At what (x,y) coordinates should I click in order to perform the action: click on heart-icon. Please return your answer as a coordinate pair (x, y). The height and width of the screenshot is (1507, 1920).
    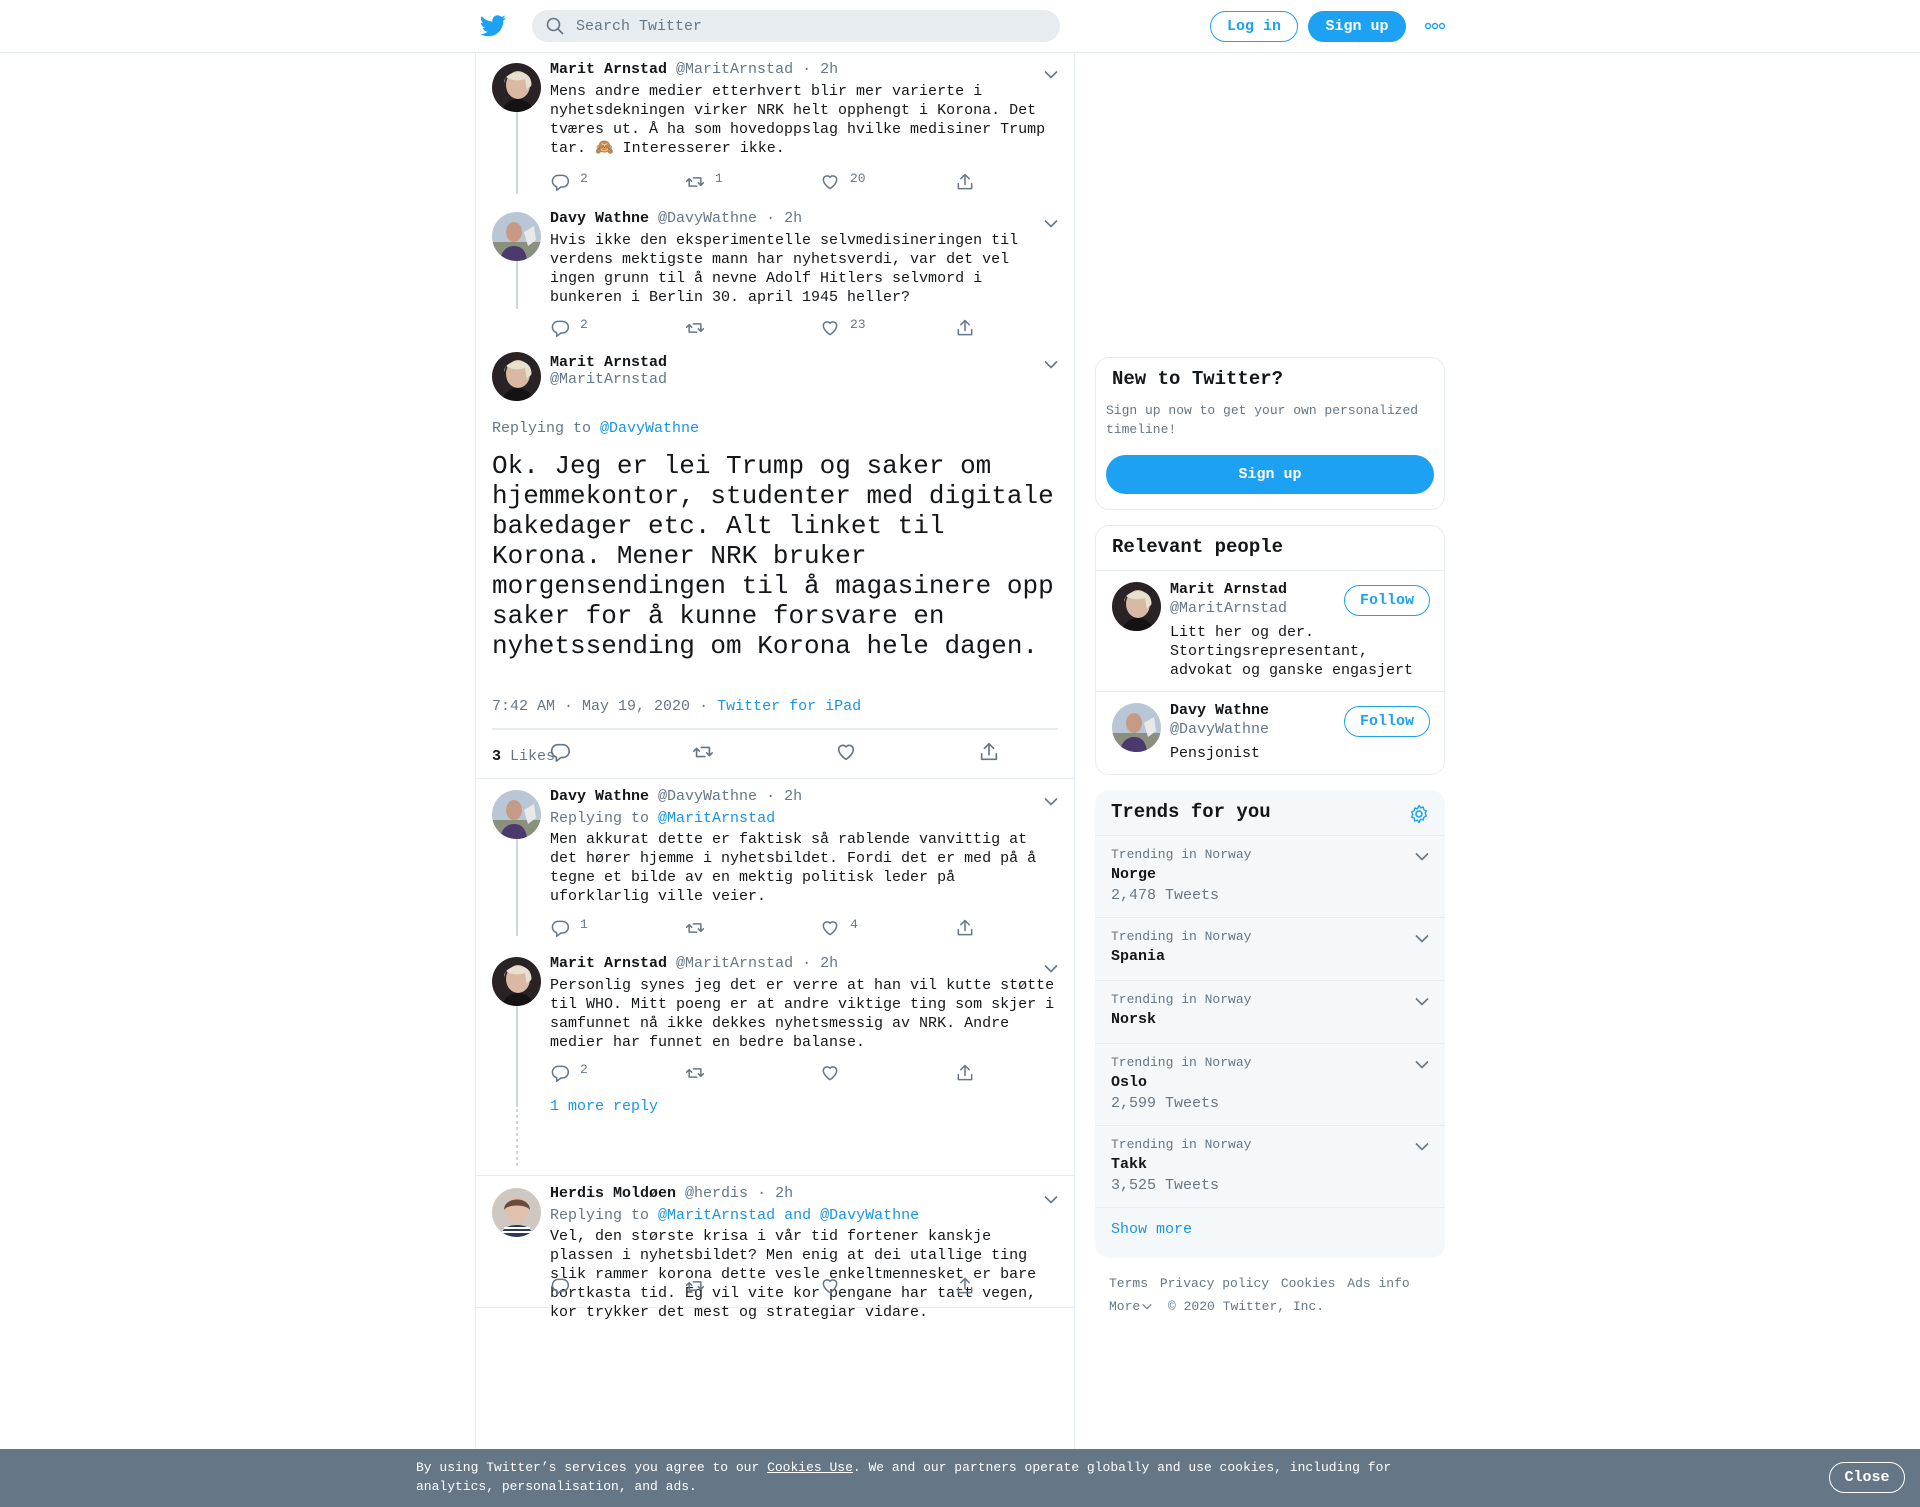
    Looking at the image, I should click on (846, 752).